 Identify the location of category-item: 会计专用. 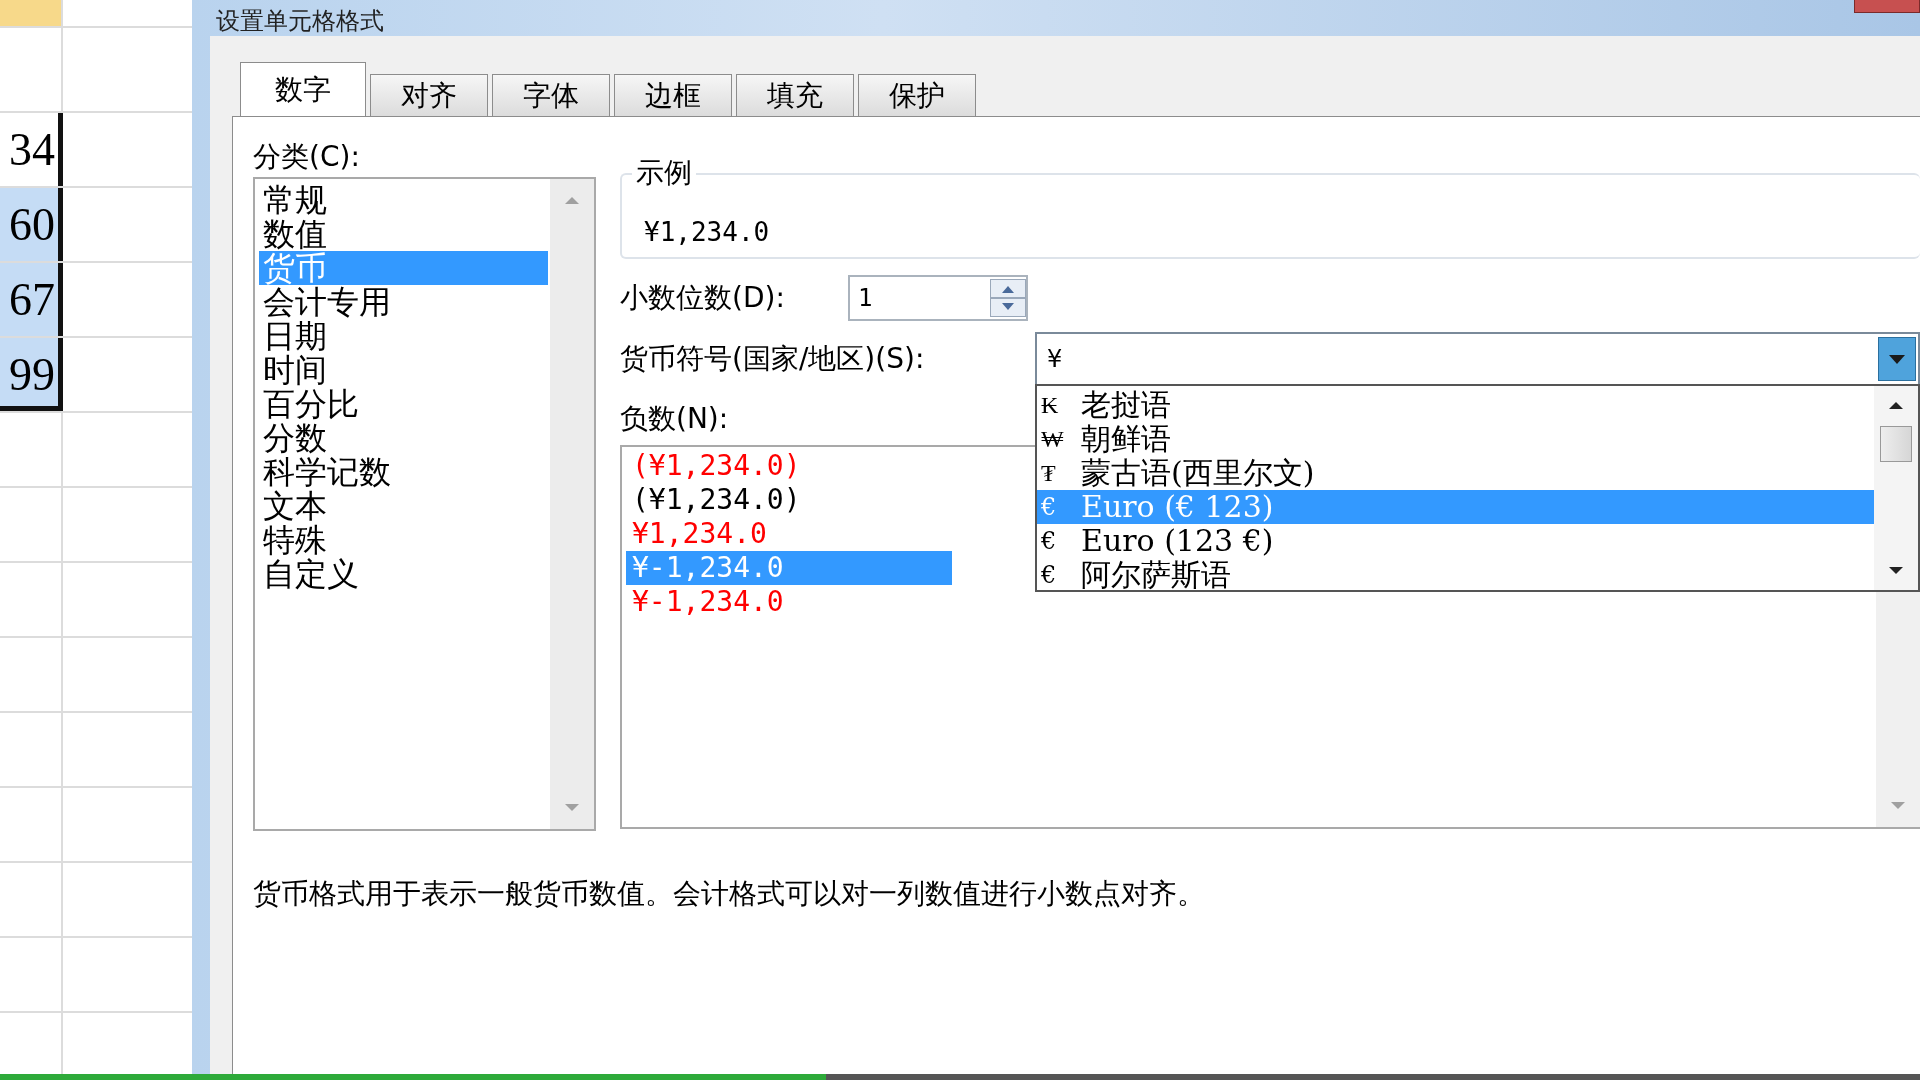
(403, 302).